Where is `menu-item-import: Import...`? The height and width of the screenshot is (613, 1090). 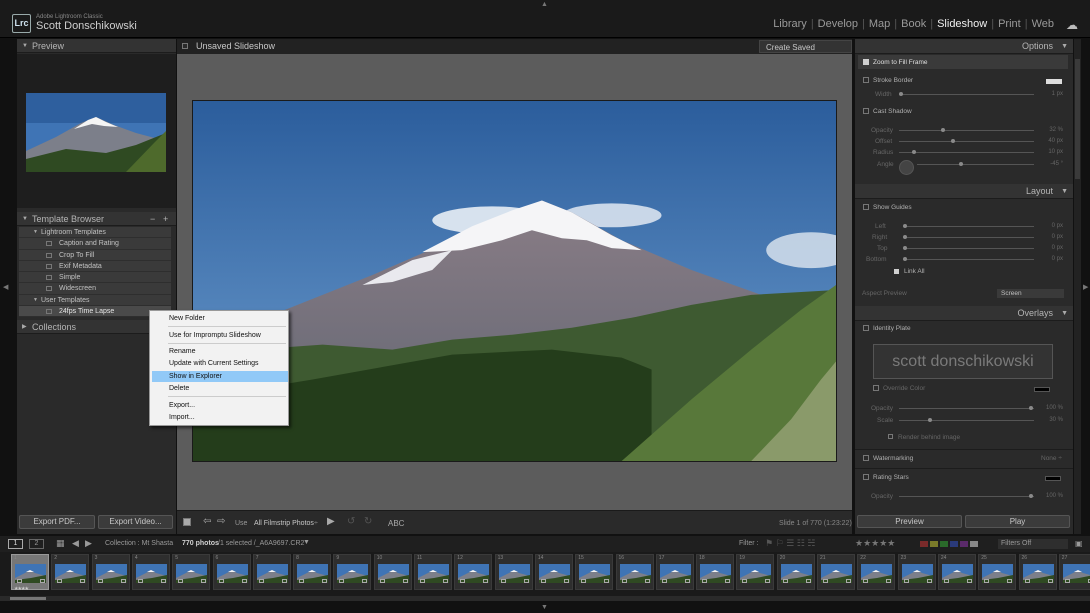 menu-item-import: Import... is located at coordinates (220, 417).